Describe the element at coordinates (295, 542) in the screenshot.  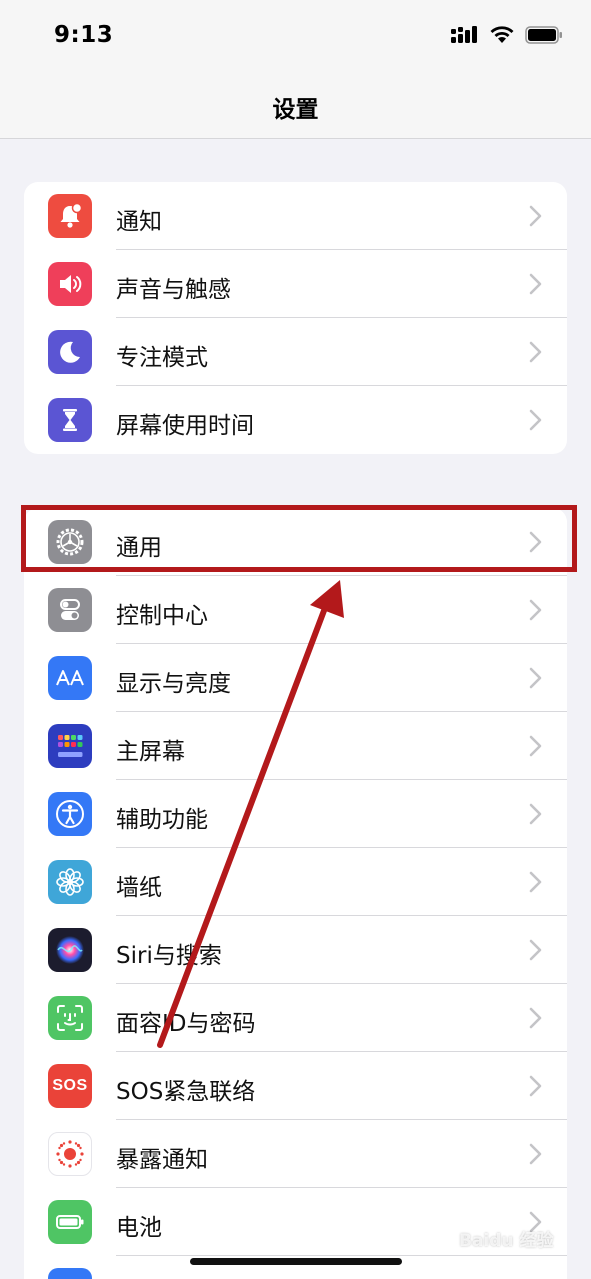
I see `settings-row-general: 通用` at that location.